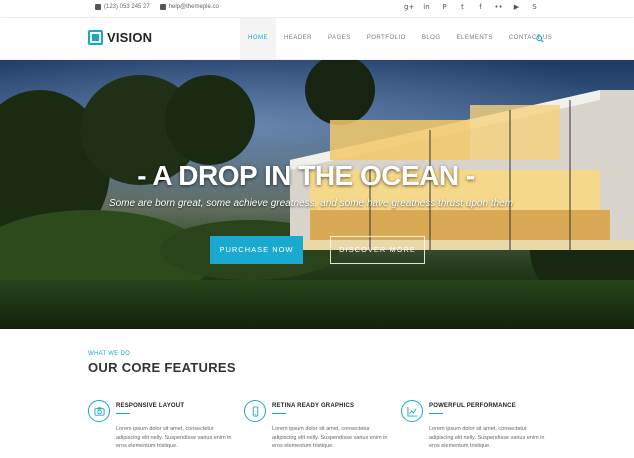 This screenshot has height=458, width=634. I want to click on feature-title: RESPONSIVE LAYOUT, so click(150, 406).